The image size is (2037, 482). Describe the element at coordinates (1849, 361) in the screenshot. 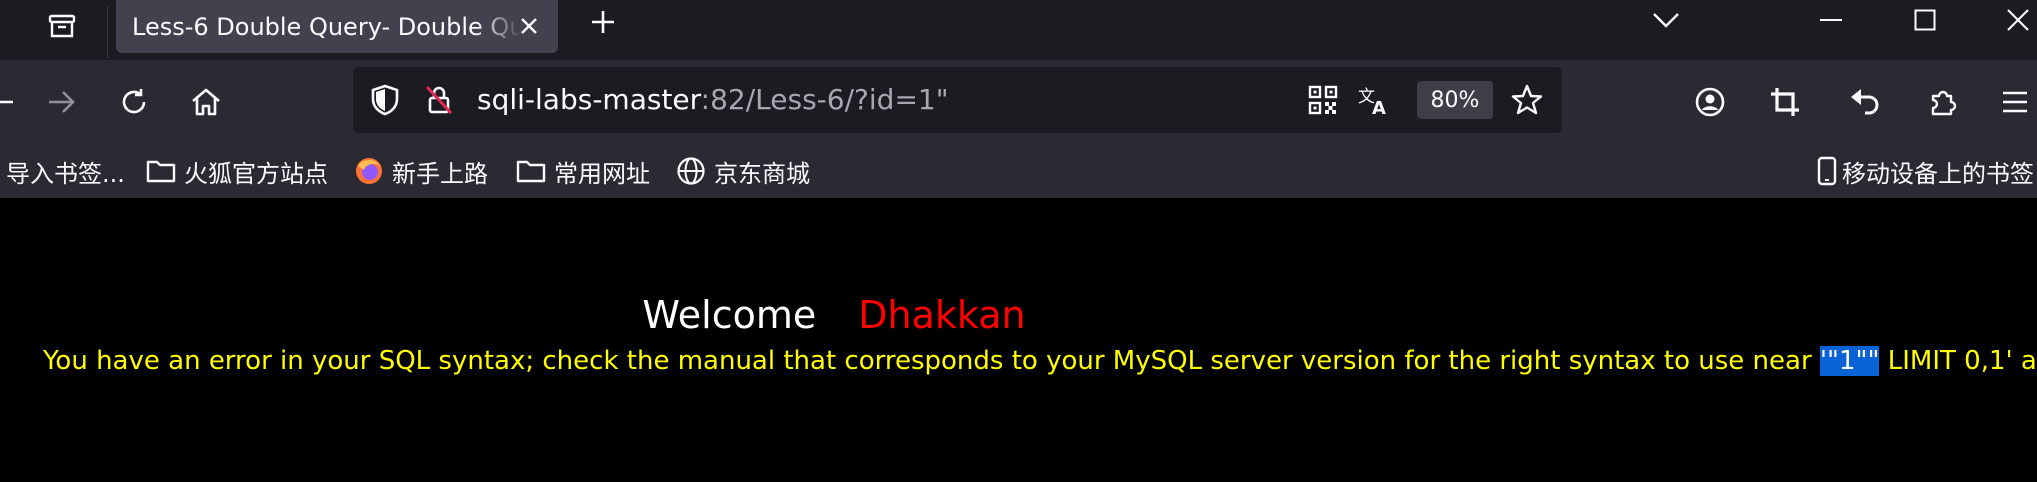

I see `error-selected-text: '"1""` at that location.